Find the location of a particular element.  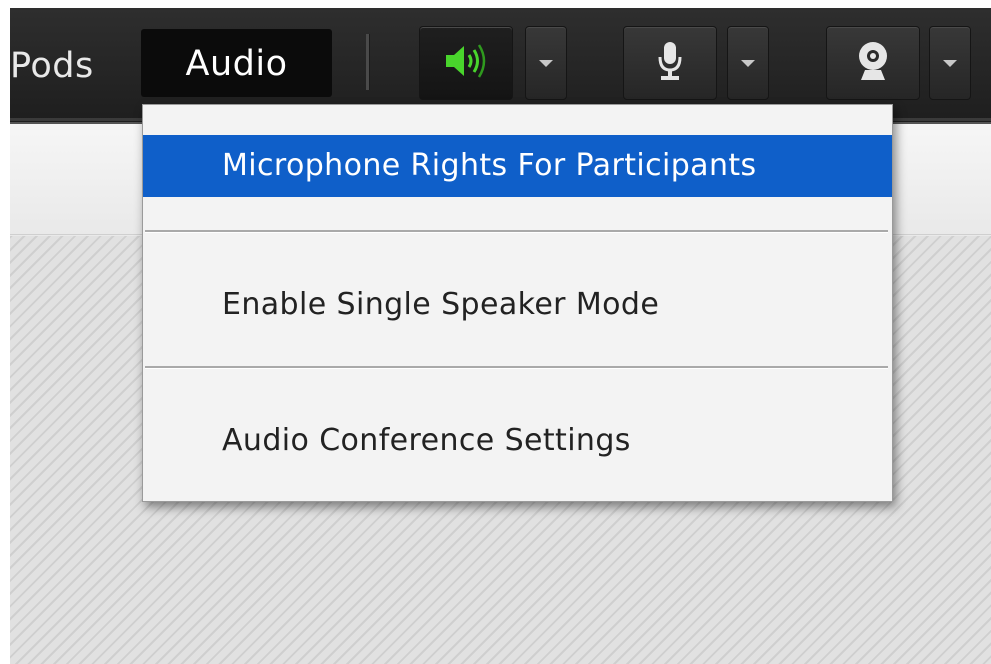

speaker-button is located at coordinates (466, 63).